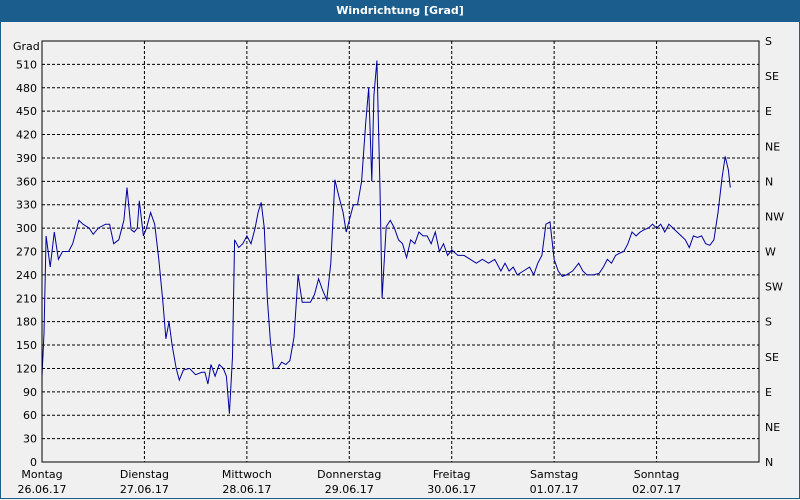 The image size is (800, 500). I want to click on y-tick-label: 240, so click(26, 275).